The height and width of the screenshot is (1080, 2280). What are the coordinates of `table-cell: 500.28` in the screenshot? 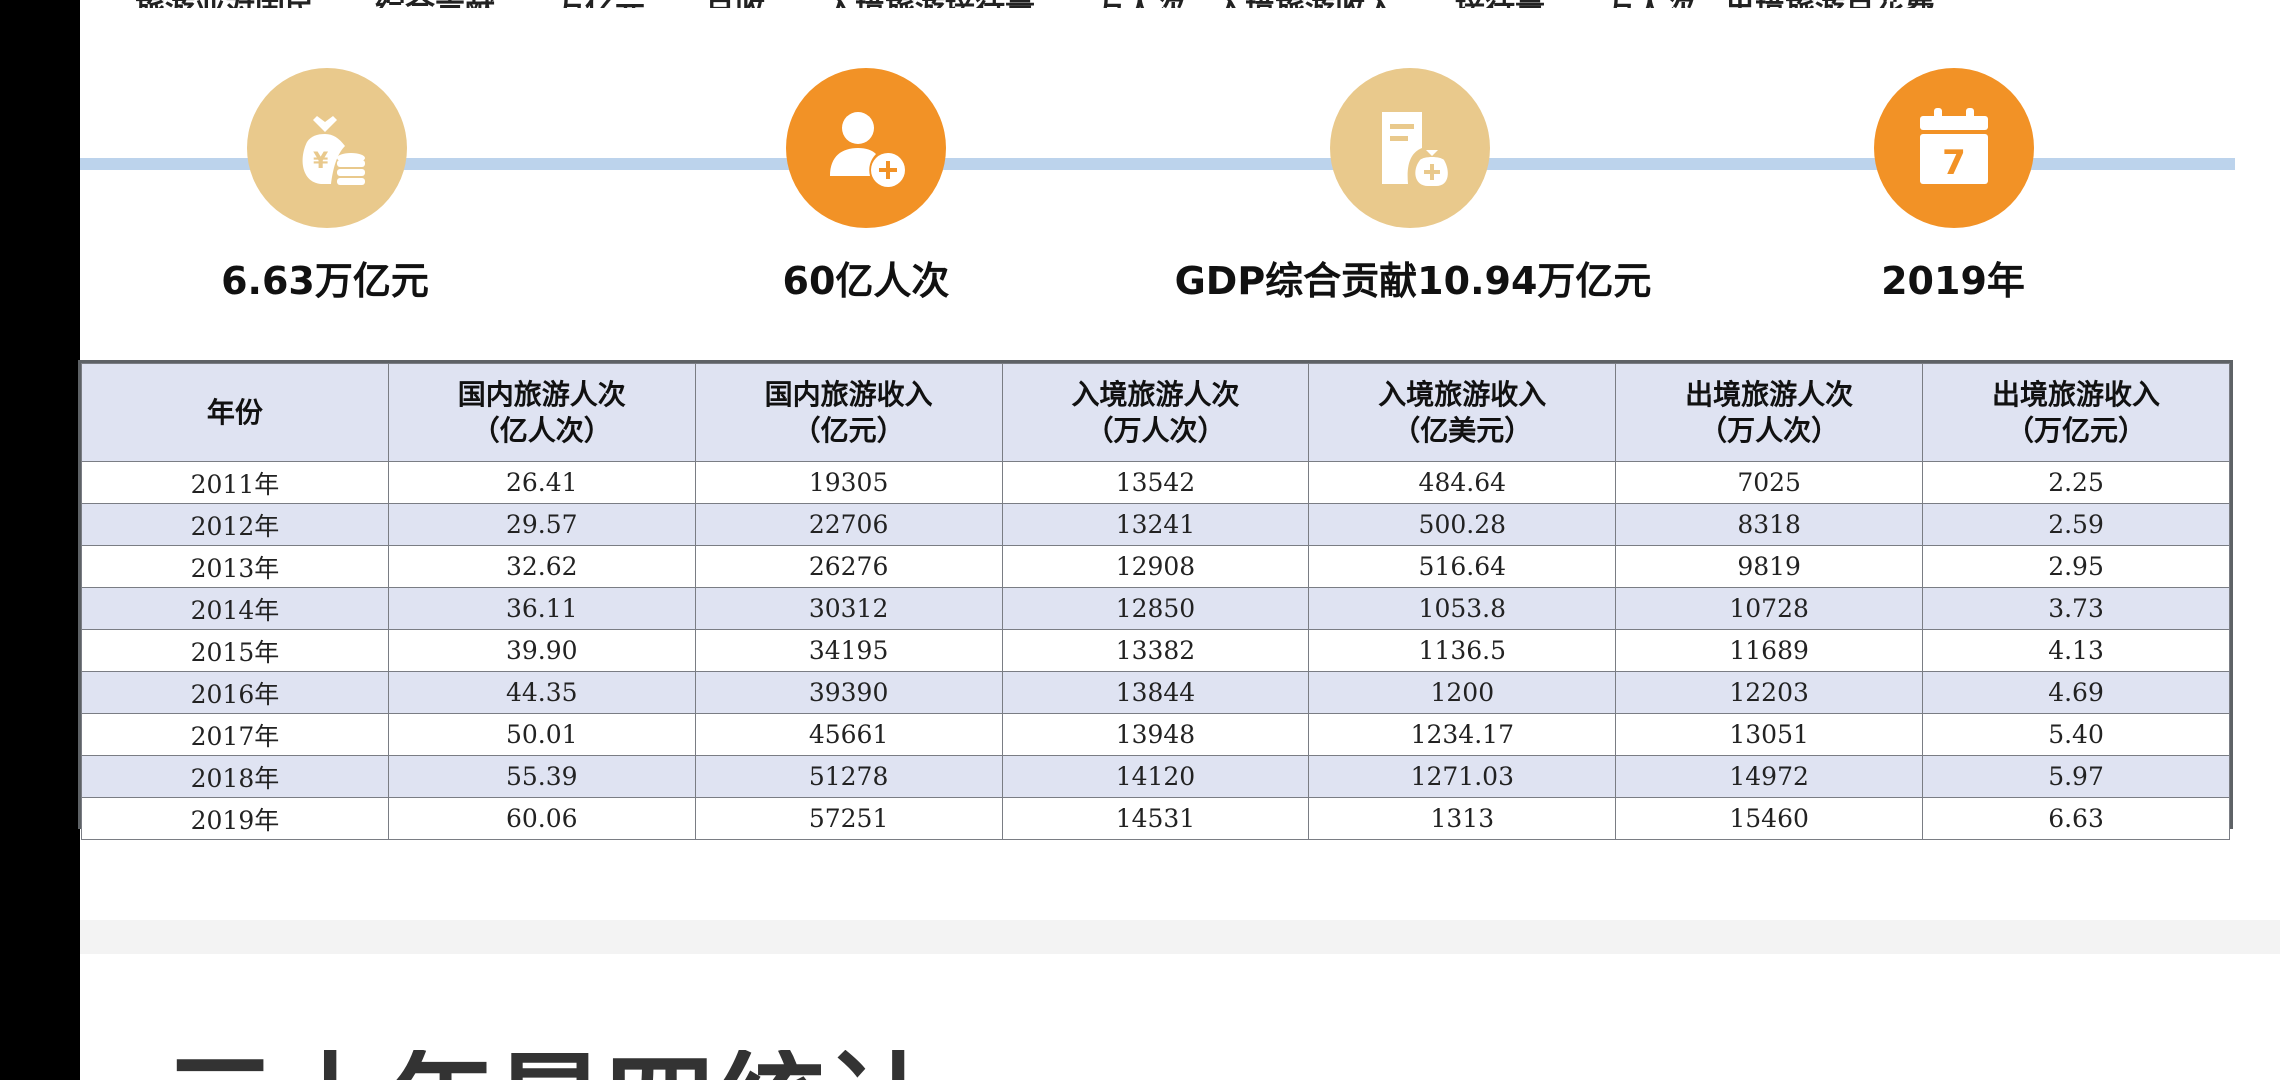 It's located at (1462, 524).